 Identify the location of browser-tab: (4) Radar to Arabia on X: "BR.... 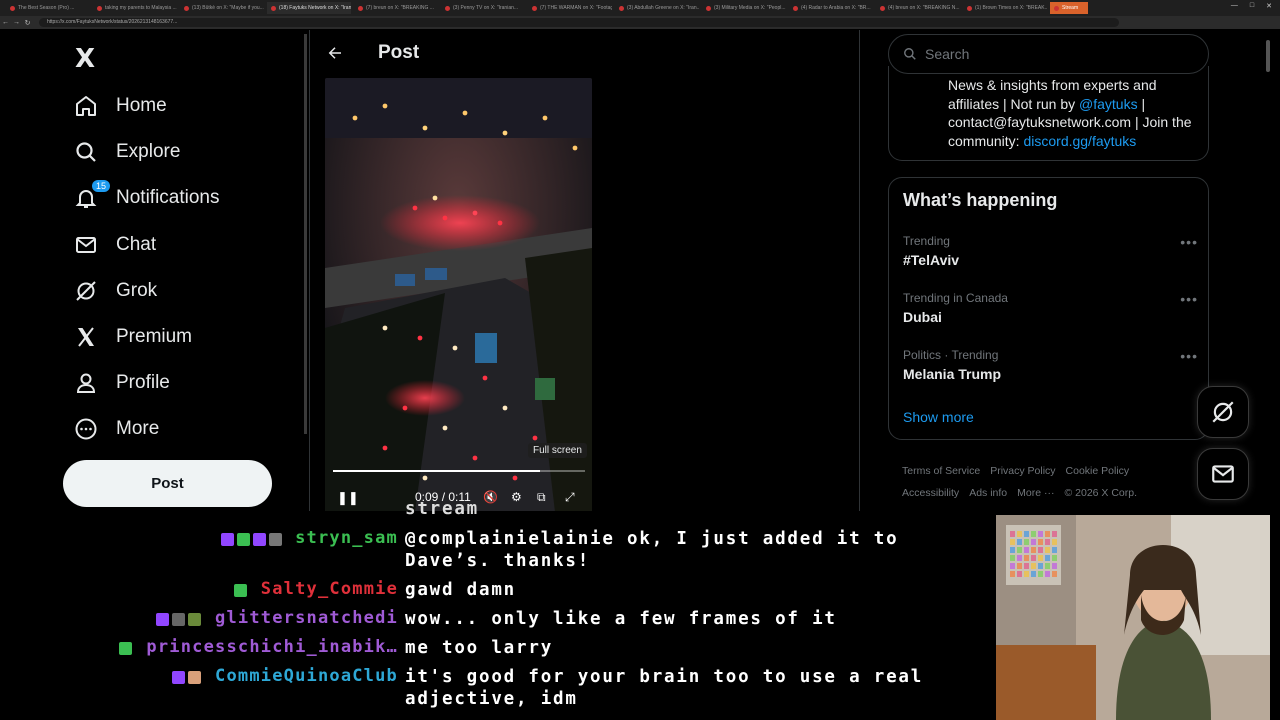
(831, 8).